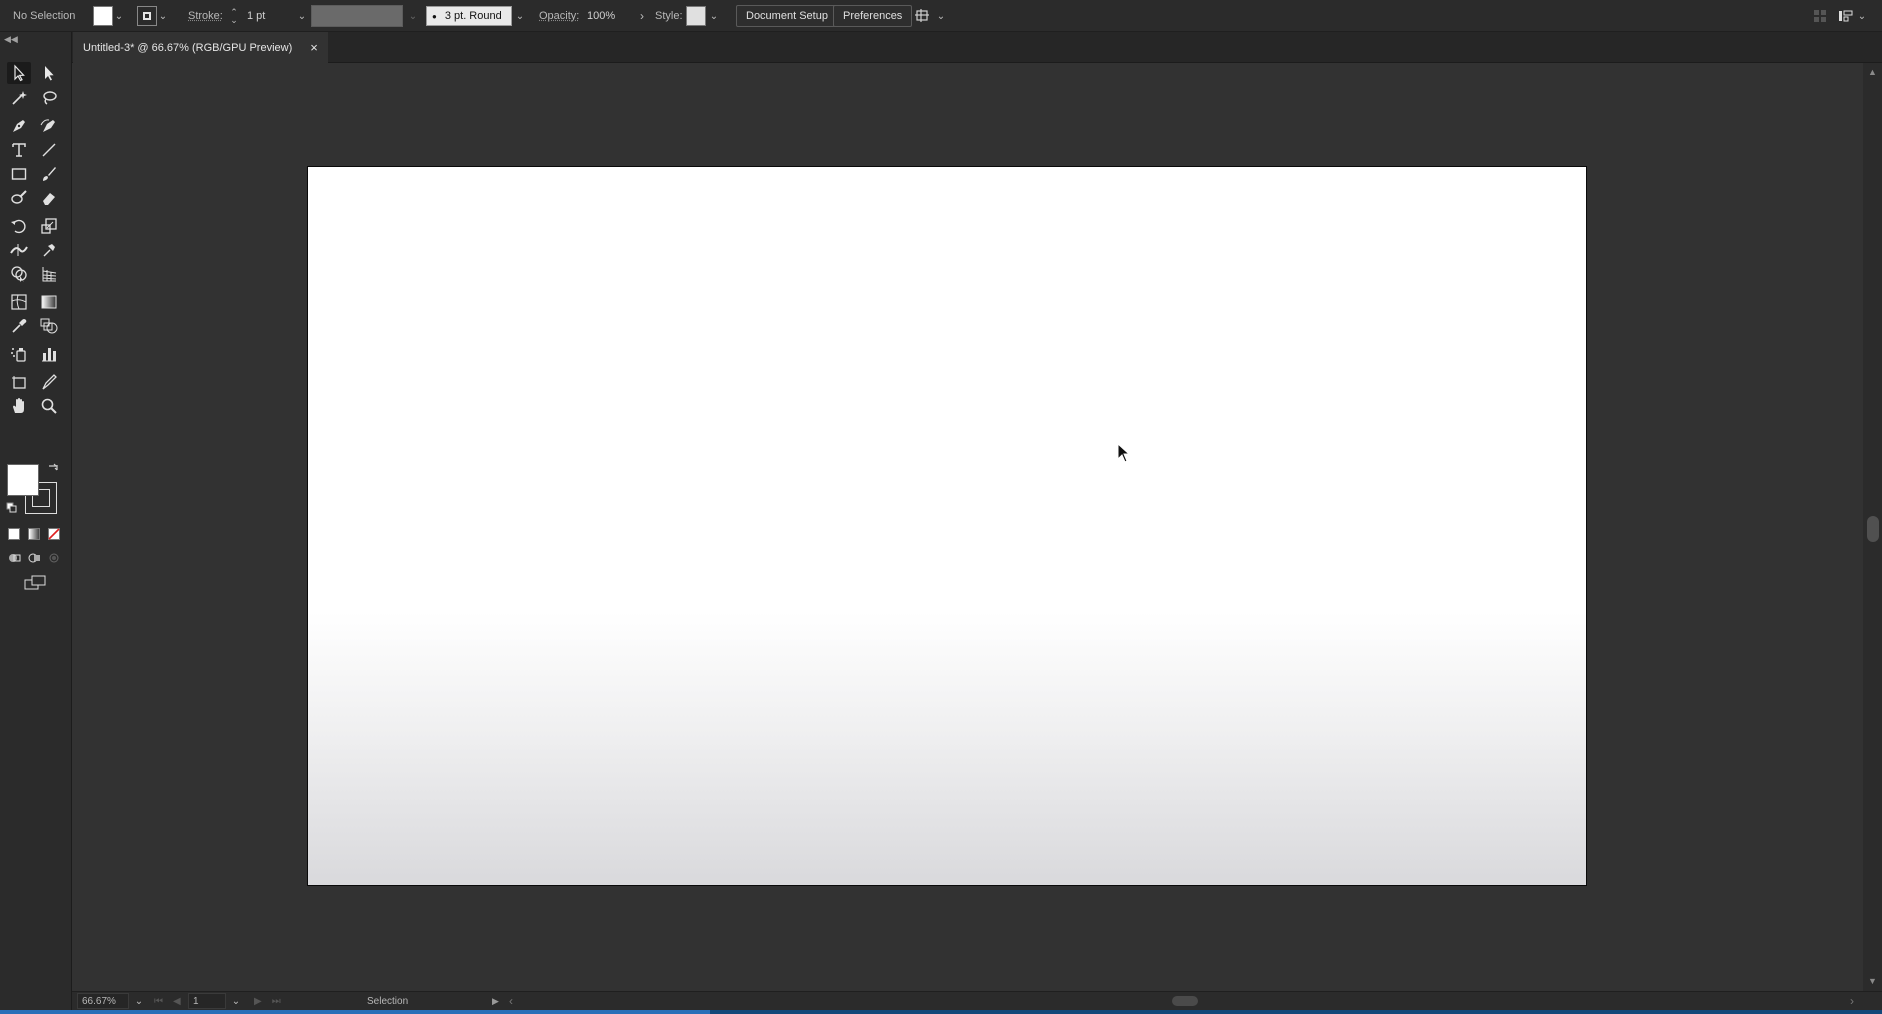  Describe the element at coordinates (49, 406) in the screenshot. I see `zoom-tool-icon` at that location.